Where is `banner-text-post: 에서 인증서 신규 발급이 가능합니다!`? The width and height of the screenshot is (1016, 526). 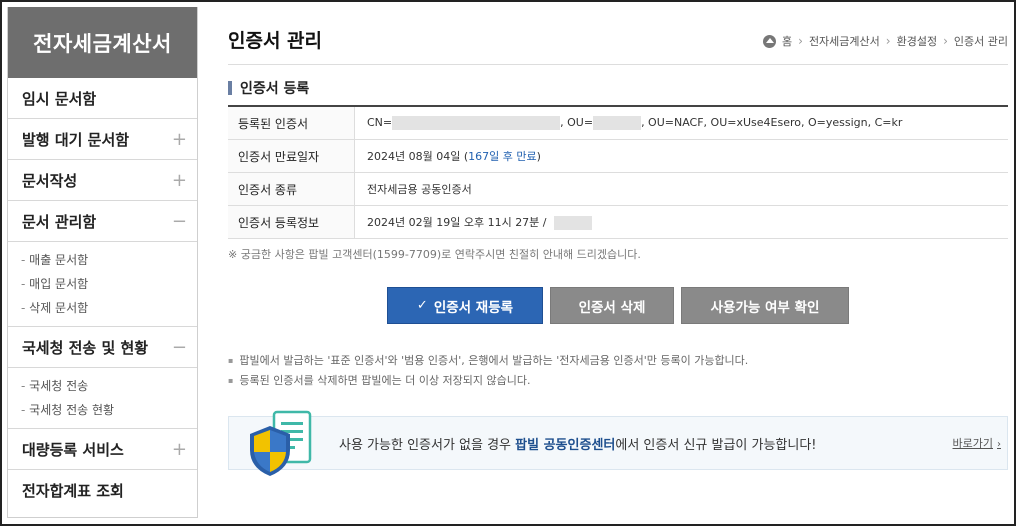
banner-text-post: 에서 인증서 신규 발급이 가능합니다! is located at coordinates (716, 445).